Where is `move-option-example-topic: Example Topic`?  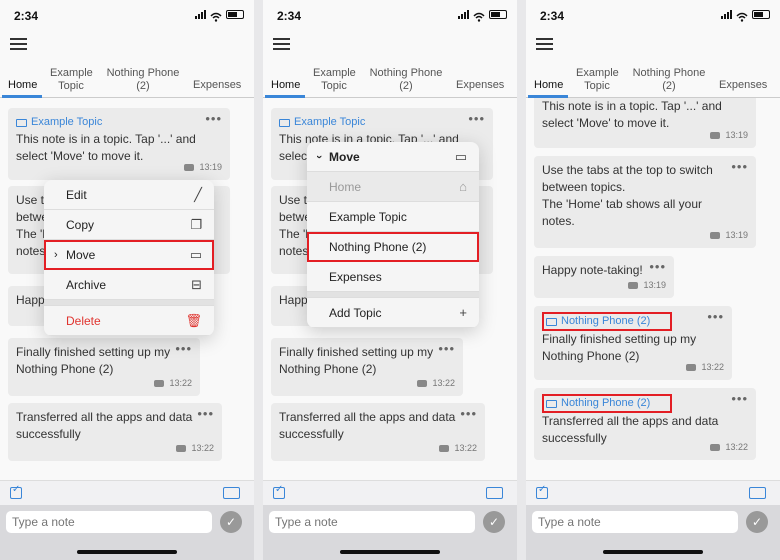 move-option-example-topic: Example Topic is located at coordinates (393, 217).